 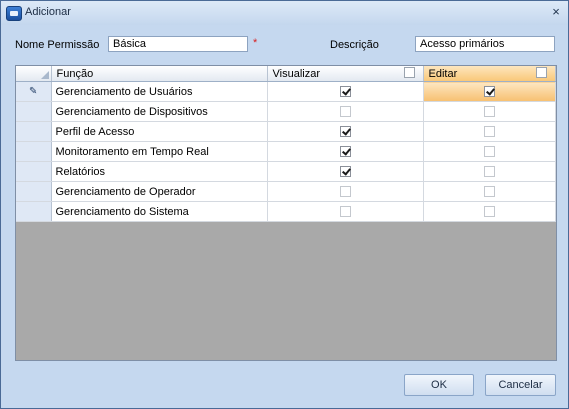 I want to click on function-name-cell: Gerenciamento de Dispositivos, so click(x=159, y=111).